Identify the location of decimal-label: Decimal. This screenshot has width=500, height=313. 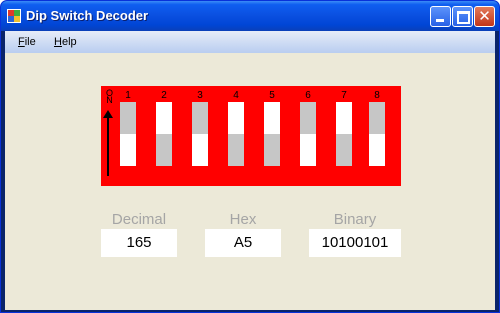
(139, 219).